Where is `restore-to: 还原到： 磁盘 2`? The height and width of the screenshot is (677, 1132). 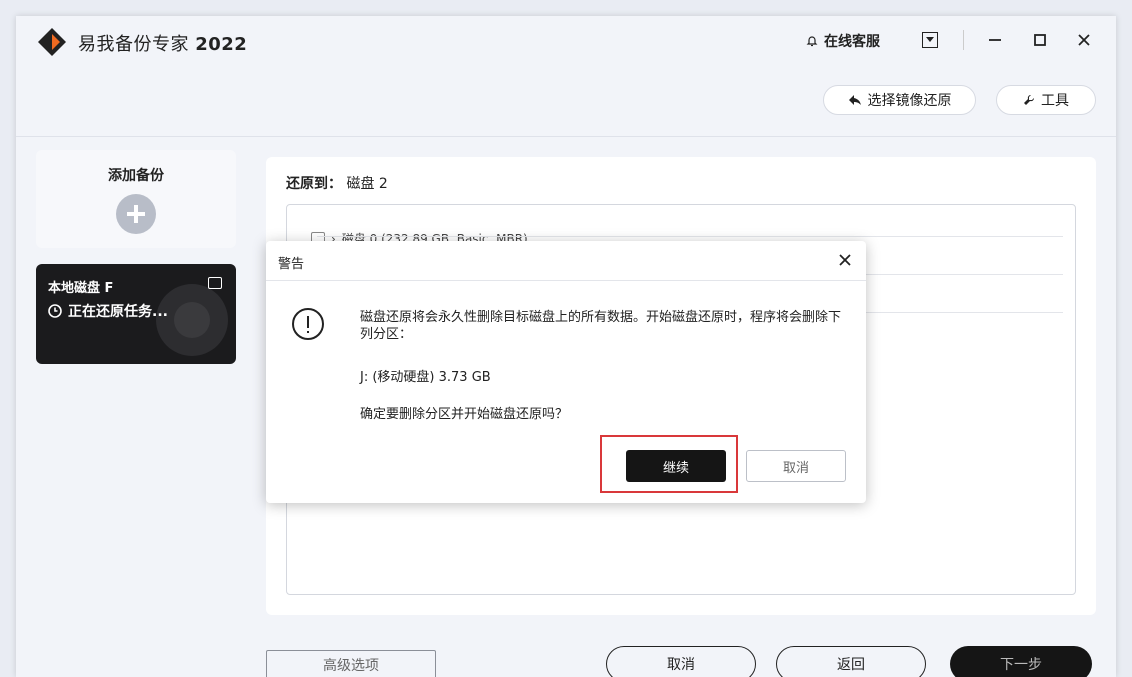
restore-to: 还原到： 磁盘 2 is located at coordinates (337, 183).